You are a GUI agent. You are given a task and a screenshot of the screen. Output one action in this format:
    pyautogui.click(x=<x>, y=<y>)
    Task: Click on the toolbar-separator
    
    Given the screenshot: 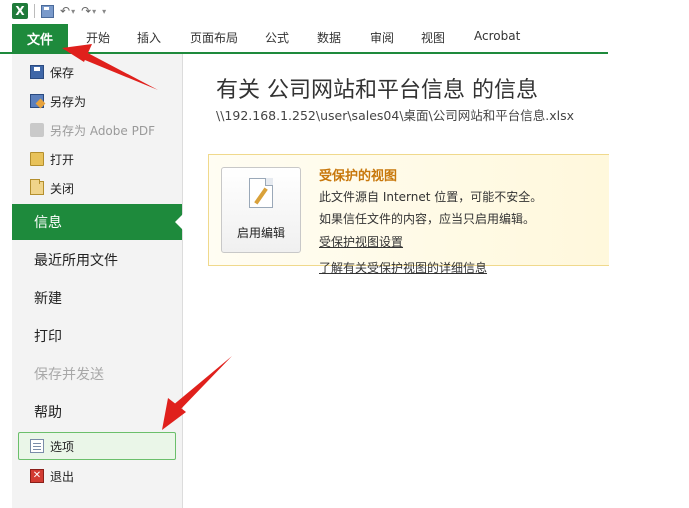 What is the action you would take?
    pyautogui.click(x=34, y=11)
    